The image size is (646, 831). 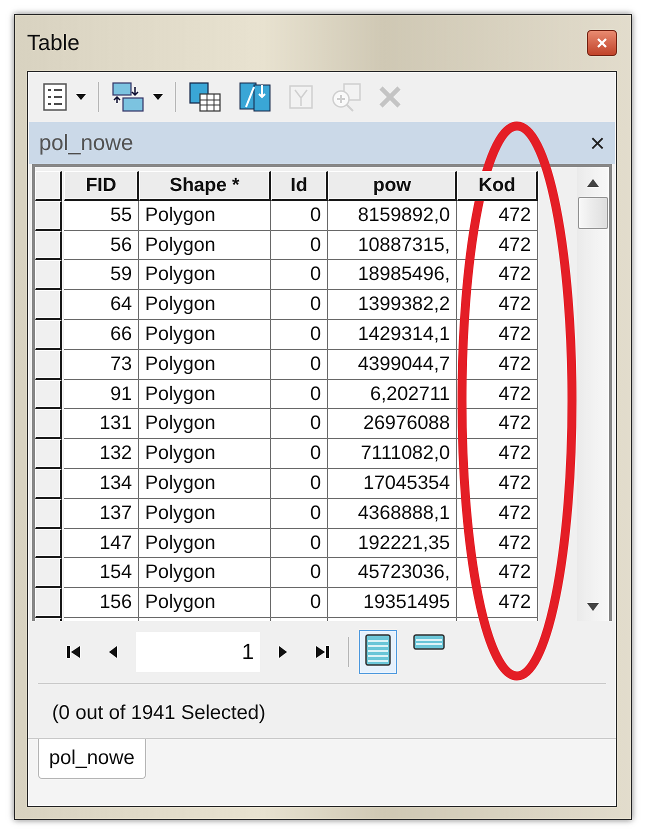 I want to click on column-header: FID, so click(x=101, y=186).